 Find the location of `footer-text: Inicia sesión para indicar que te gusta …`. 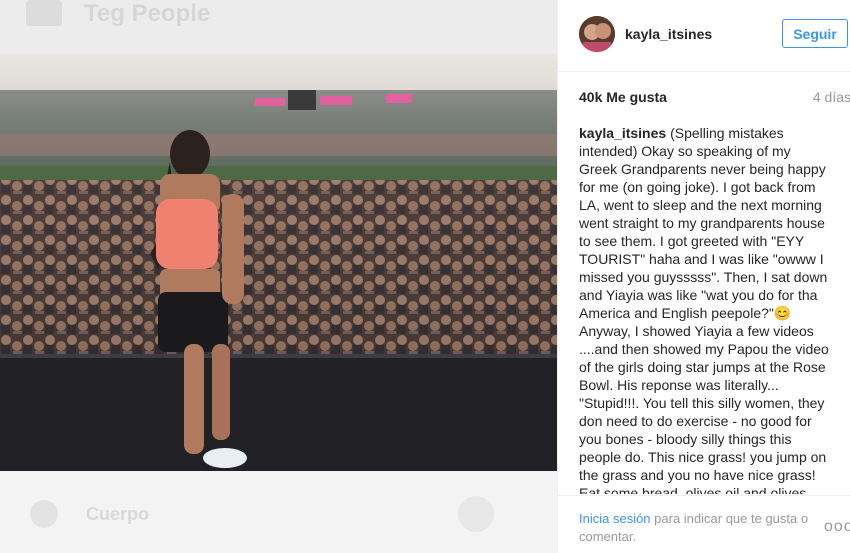

footer-text: Inicia sesión para indicar que te gusta … is located at coordinates (699, 528).